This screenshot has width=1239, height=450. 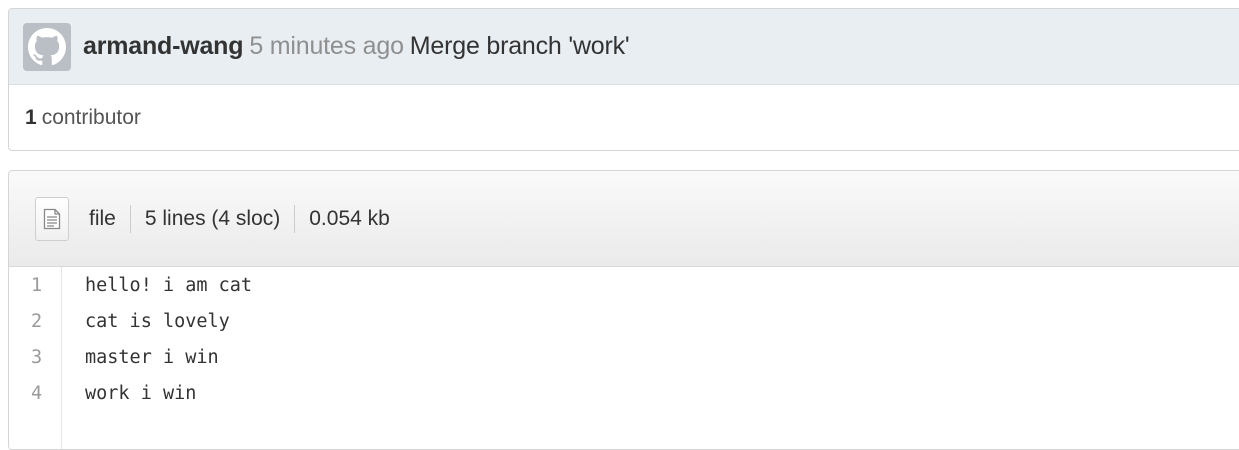 What do you see at coordinates (624, 117) in the screenshot?
I see `contributors-row: 1 contributor` at bounding box center [624, 117].